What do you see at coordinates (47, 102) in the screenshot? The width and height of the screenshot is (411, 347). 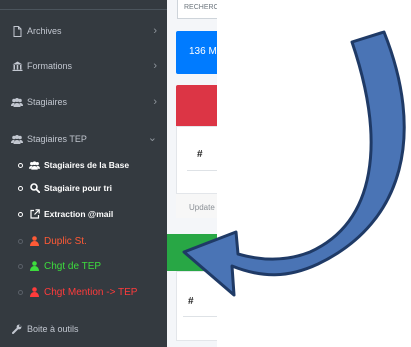 I see `sidebar-item-label: Stagiaires` at bounding box center [47, 102].